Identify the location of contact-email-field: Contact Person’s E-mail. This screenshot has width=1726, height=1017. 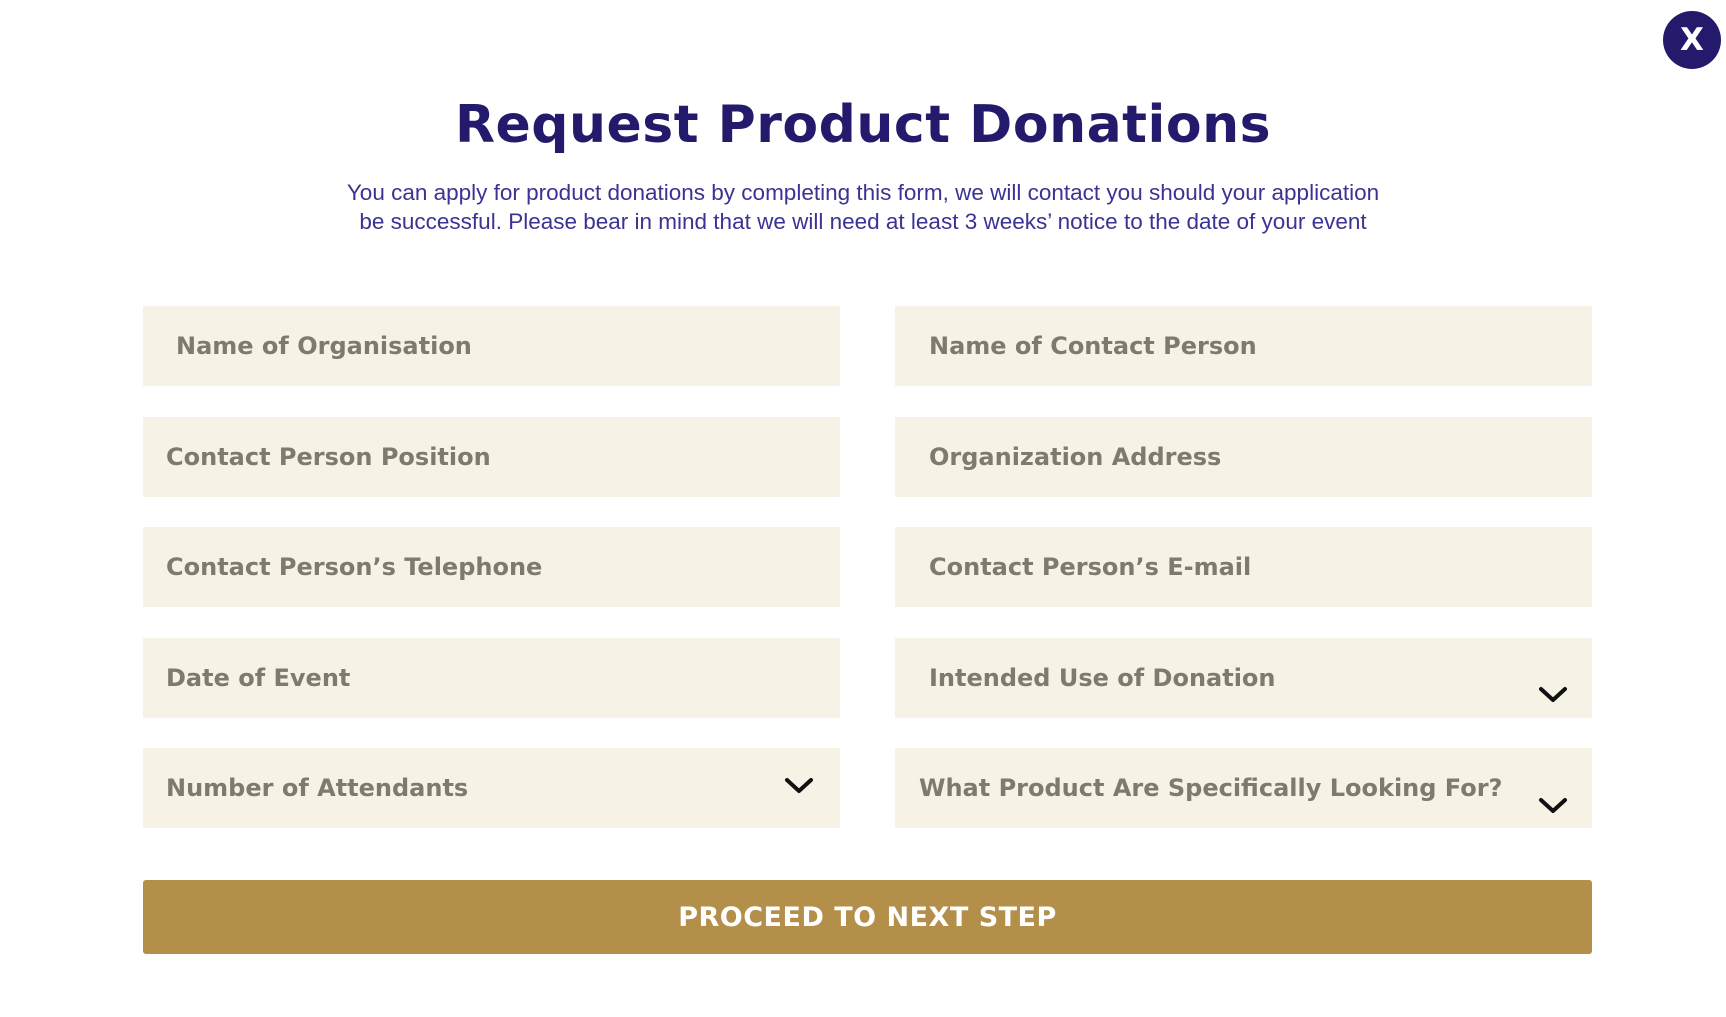
(1243, 567).